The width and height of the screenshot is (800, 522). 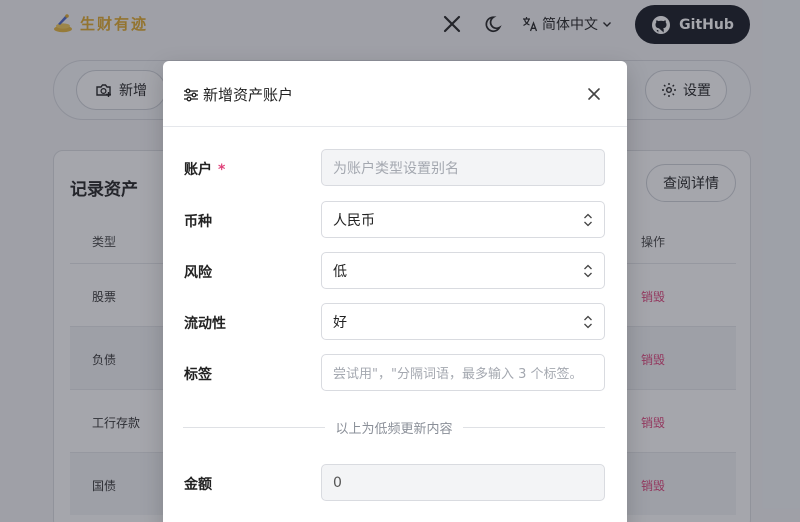 I want to click on currency-value: 人民币, so click(x=354, y=220).